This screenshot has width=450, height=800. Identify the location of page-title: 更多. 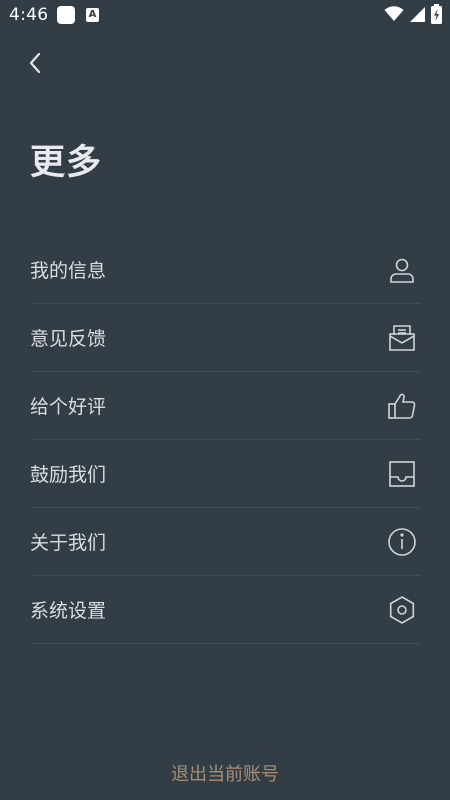
(66, 163).